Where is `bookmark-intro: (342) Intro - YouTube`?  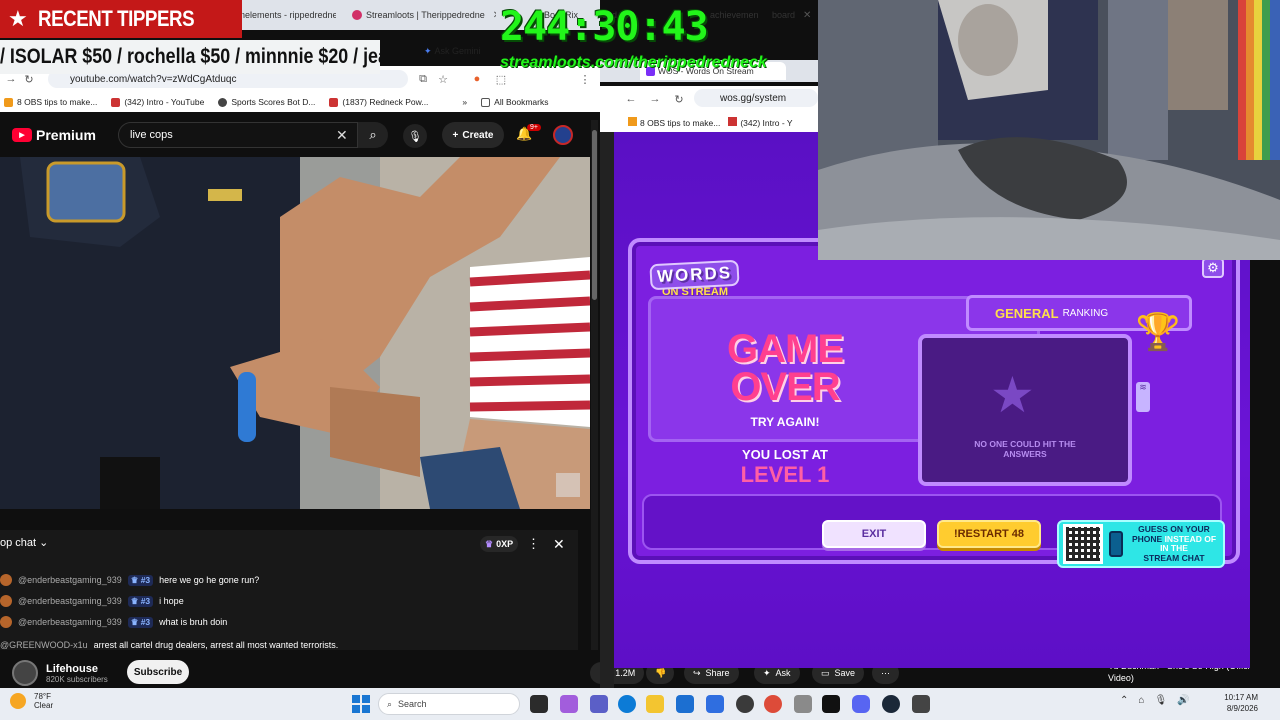
bookmark-intro: (342) Intro - YouTube is located at coordinates (157, 102).